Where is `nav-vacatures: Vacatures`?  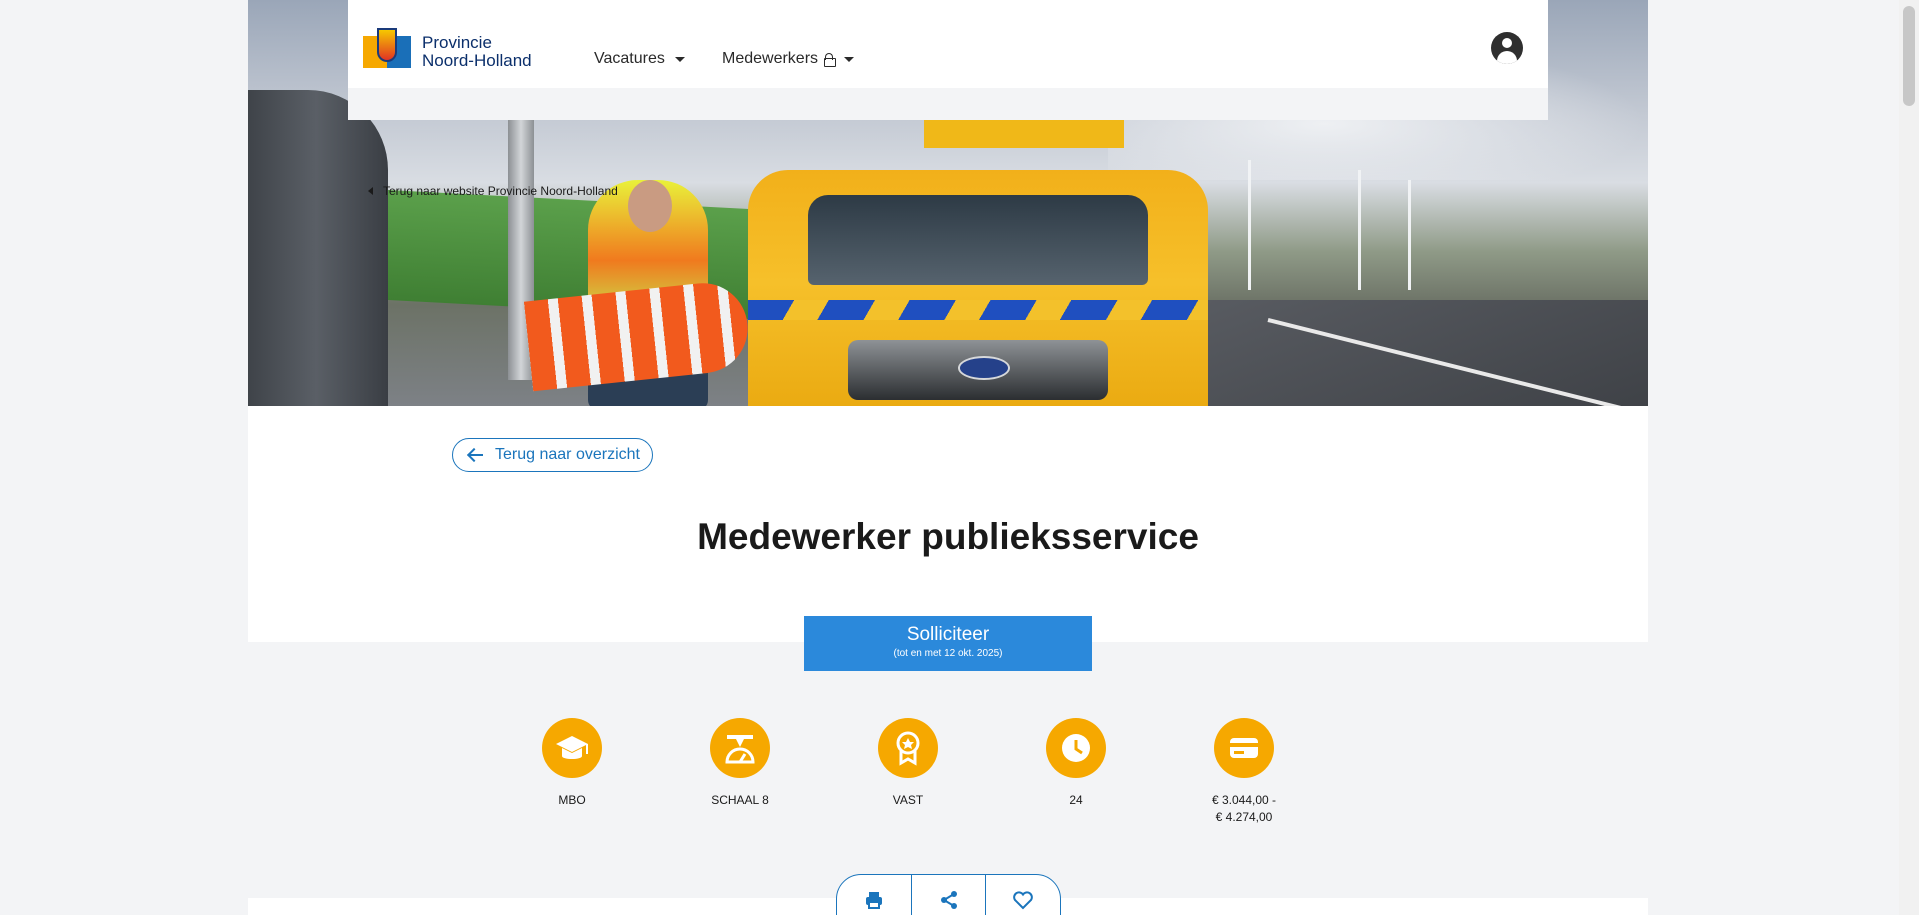
nav-vacatures: Vacatures is located at coordinates (639, 59).